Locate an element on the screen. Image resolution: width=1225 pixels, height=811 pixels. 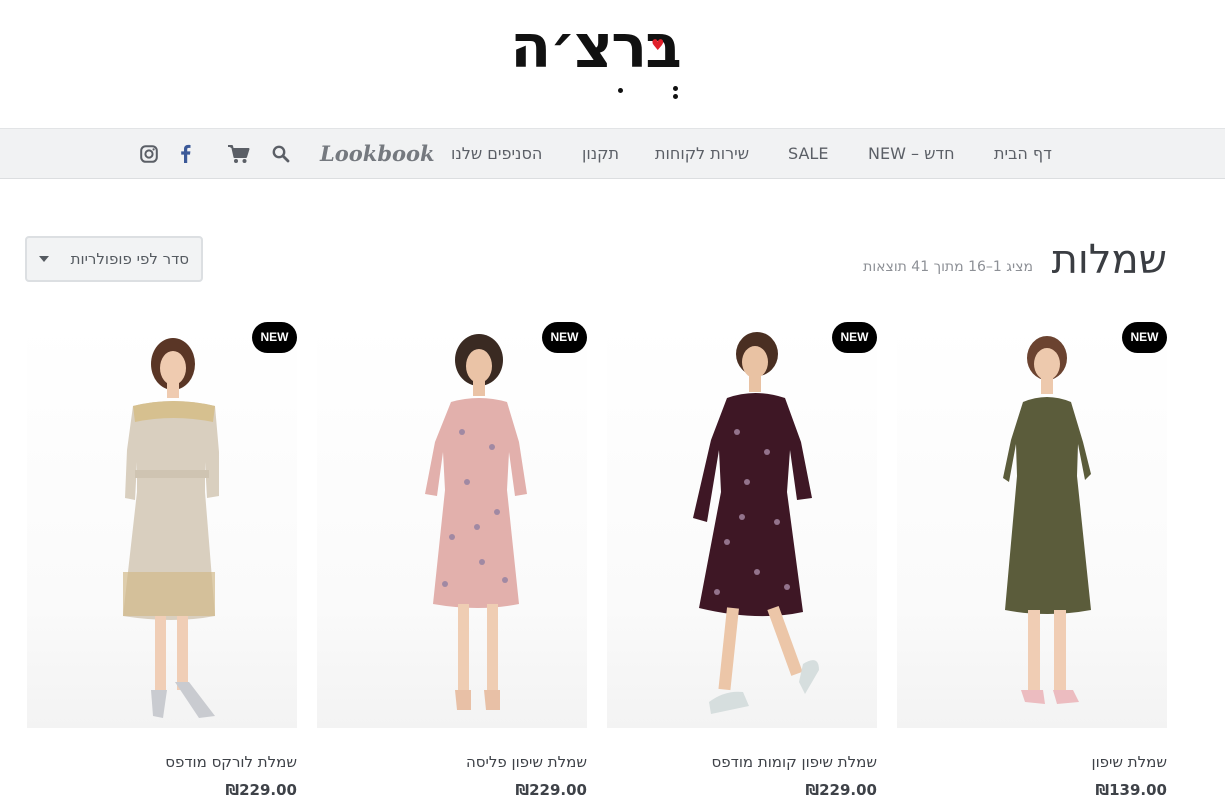
product-name: שמלת שיפון פליסה is located at coordinates (452, 762).